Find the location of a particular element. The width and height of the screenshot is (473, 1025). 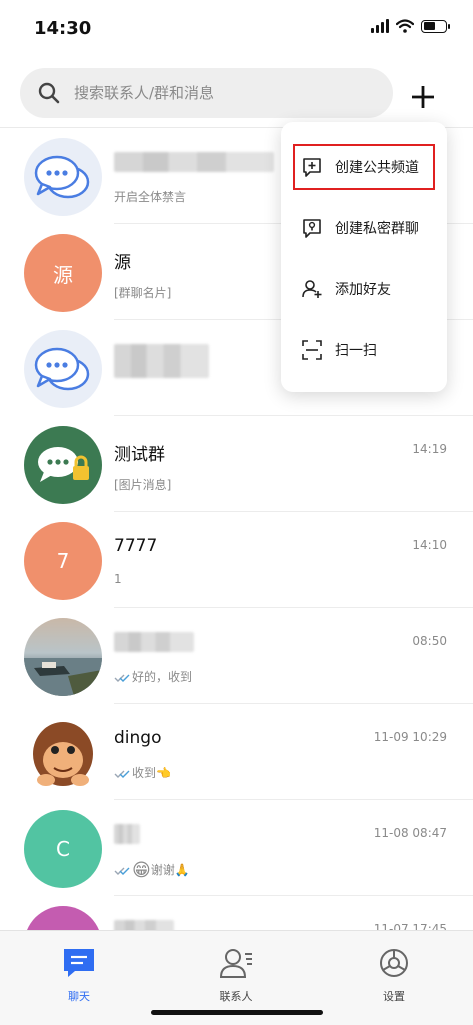

chat-time: 08:50 is located at coordinates (429, 641).